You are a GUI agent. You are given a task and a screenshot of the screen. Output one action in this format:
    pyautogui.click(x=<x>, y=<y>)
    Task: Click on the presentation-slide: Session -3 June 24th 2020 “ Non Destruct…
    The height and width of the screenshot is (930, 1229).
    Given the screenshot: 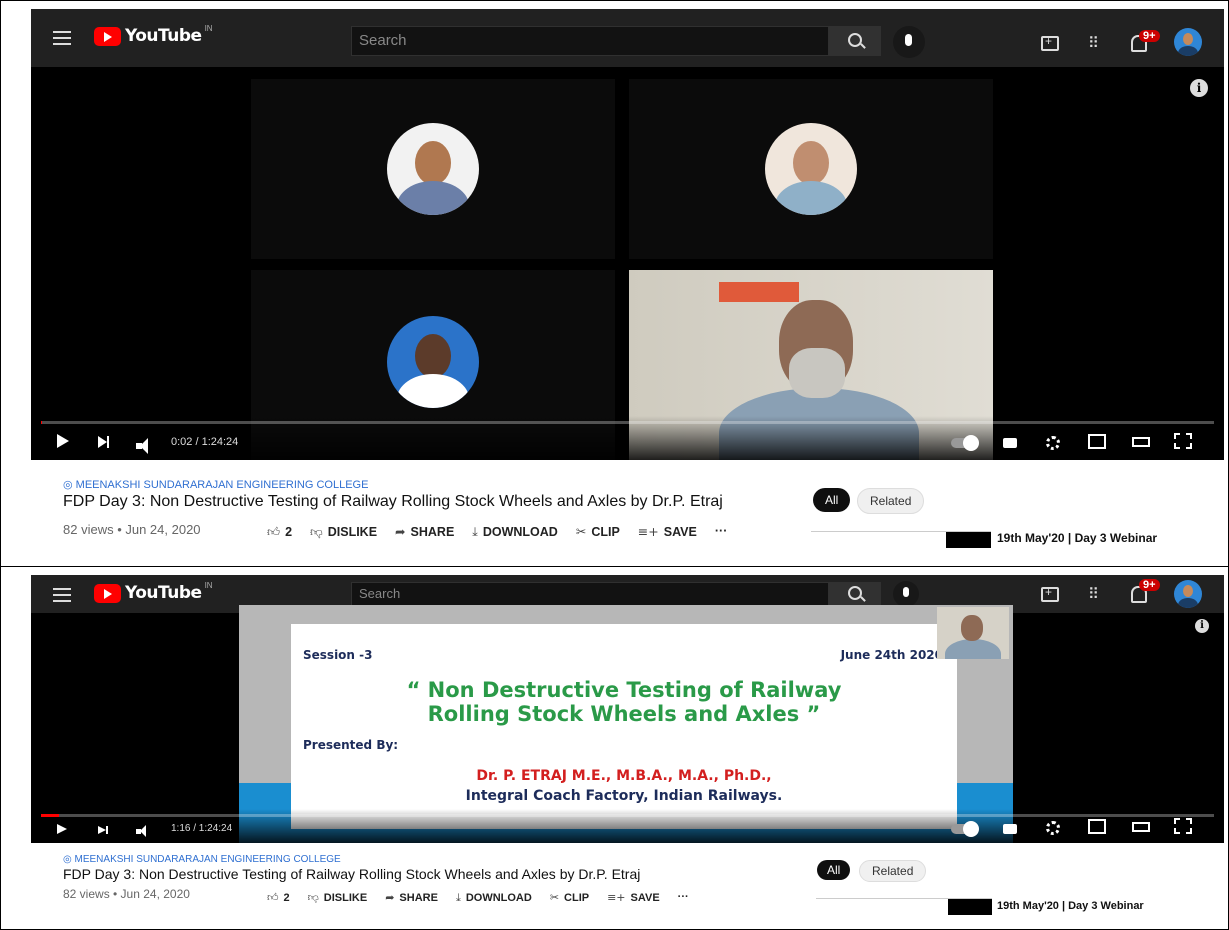 What is the action you would take?
    pyautogui.click(x=624, y=726)
    